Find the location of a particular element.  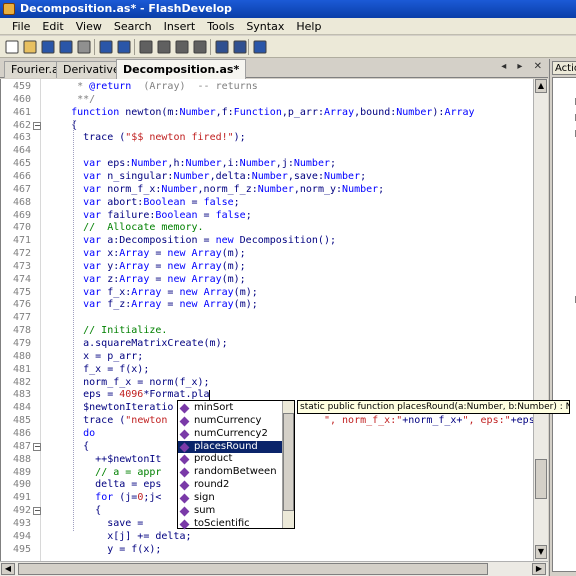

code-line: var failure:Boolean = false; is located at coordinates (149, 216).